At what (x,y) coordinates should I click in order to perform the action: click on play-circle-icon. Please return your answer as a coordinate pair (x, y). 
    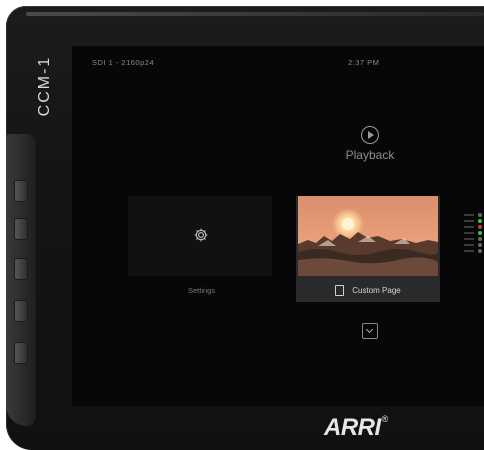
    Looking at the image, I should click on (370, 135).